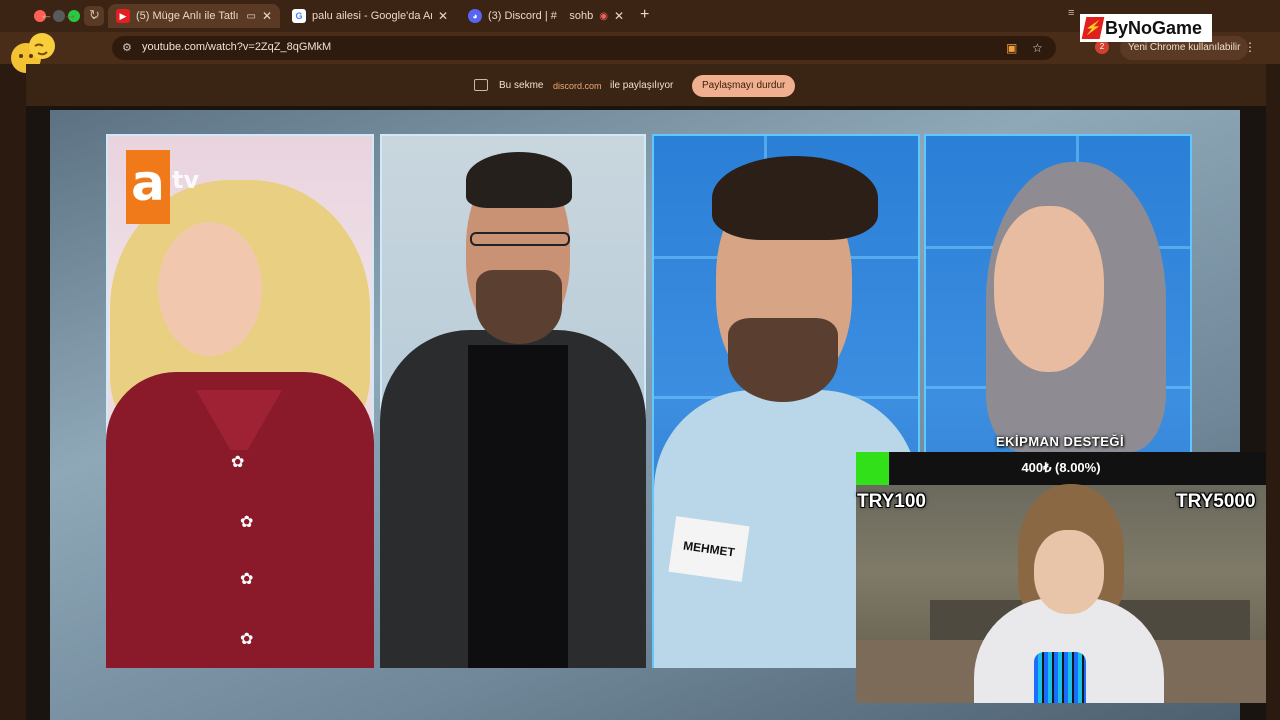 This screenshot has width=1280, height=720. I want to click on guest-man-beard, so click(783, 360).